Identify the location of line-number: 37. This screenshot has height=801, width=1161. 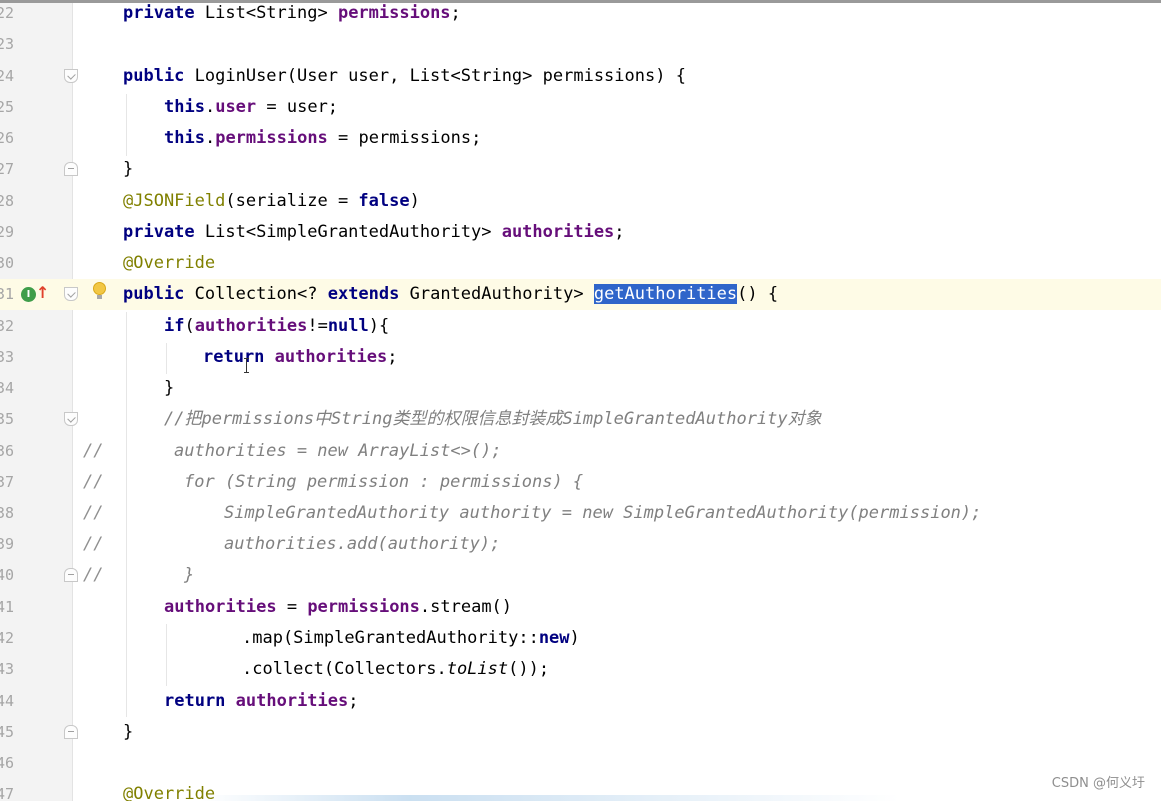
(7, 482).